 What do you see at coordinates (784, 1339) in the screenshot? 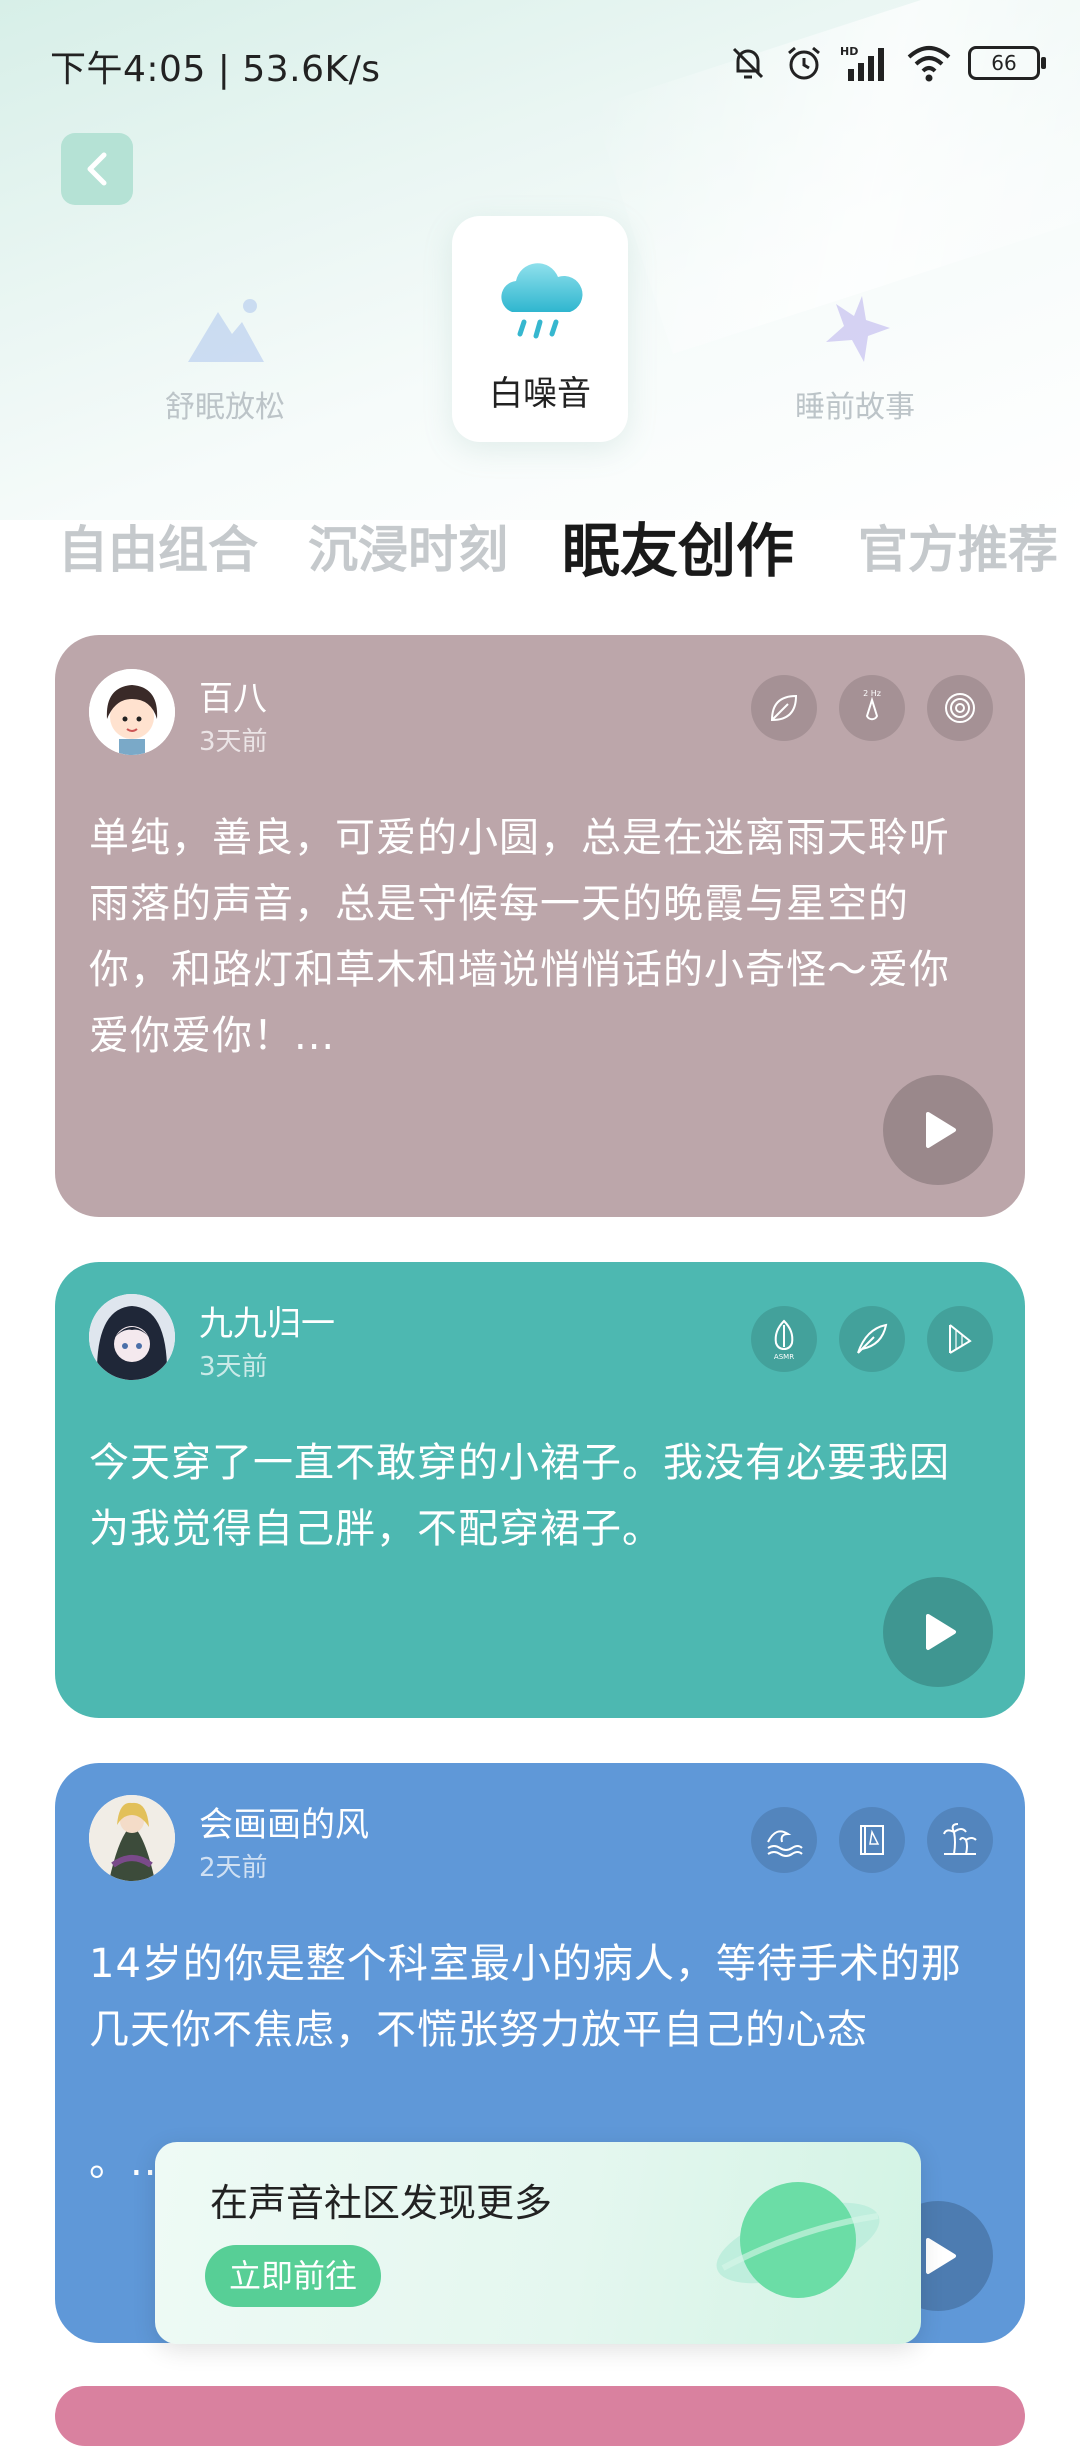
I see `asmr-icon: ASMR` at bounding box center [784, 1339].